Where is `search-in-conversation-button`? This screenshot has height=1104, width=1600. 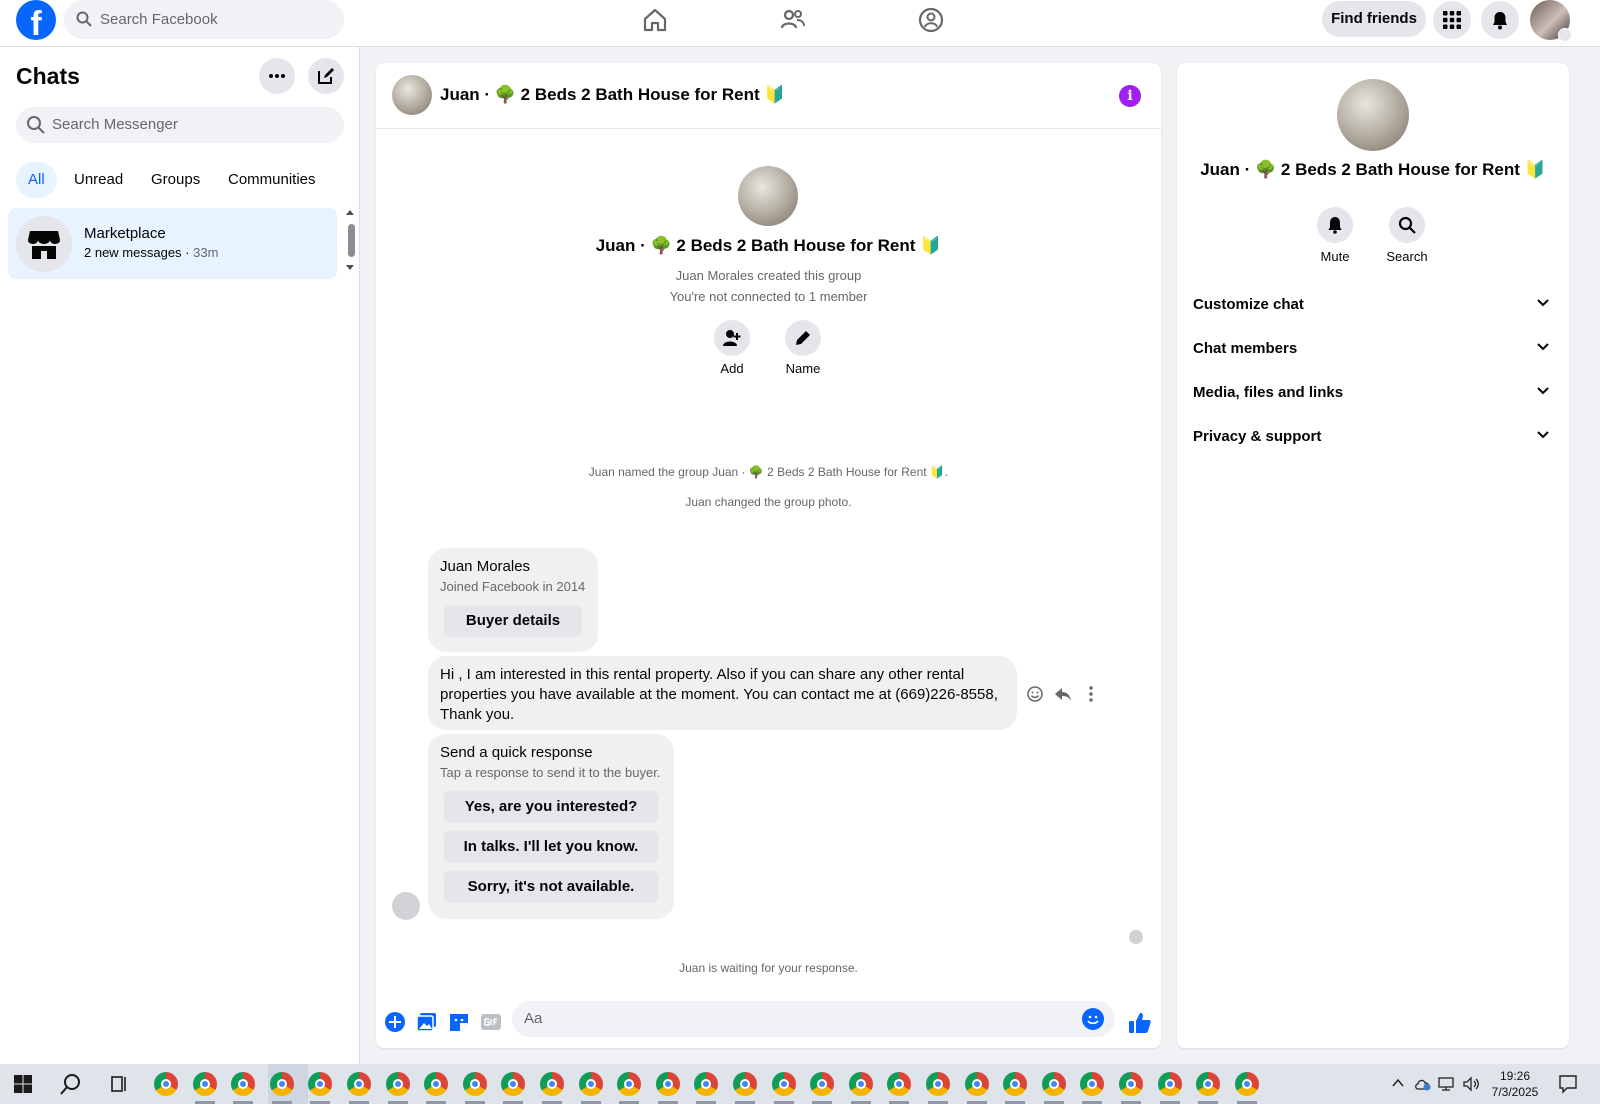
search-in-conversation-button is located at coordinates (1407, 225).